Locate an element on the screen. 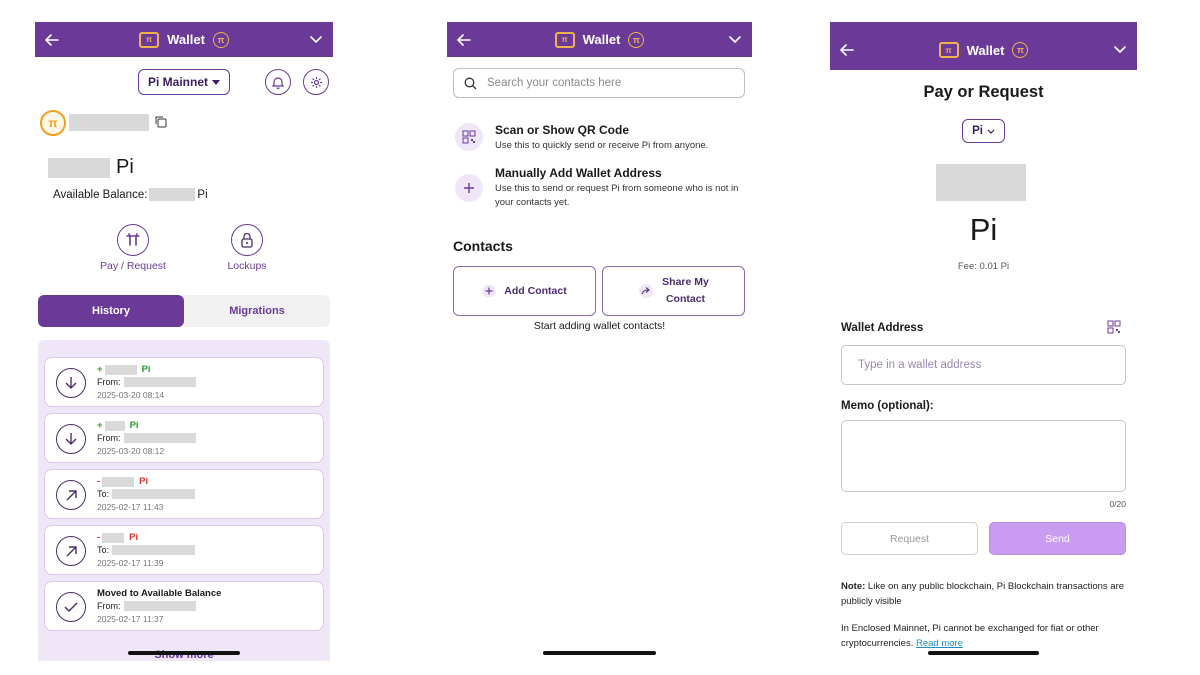  timestamp: 2025-02-17 11:43 is located at coordinates (130, 507).